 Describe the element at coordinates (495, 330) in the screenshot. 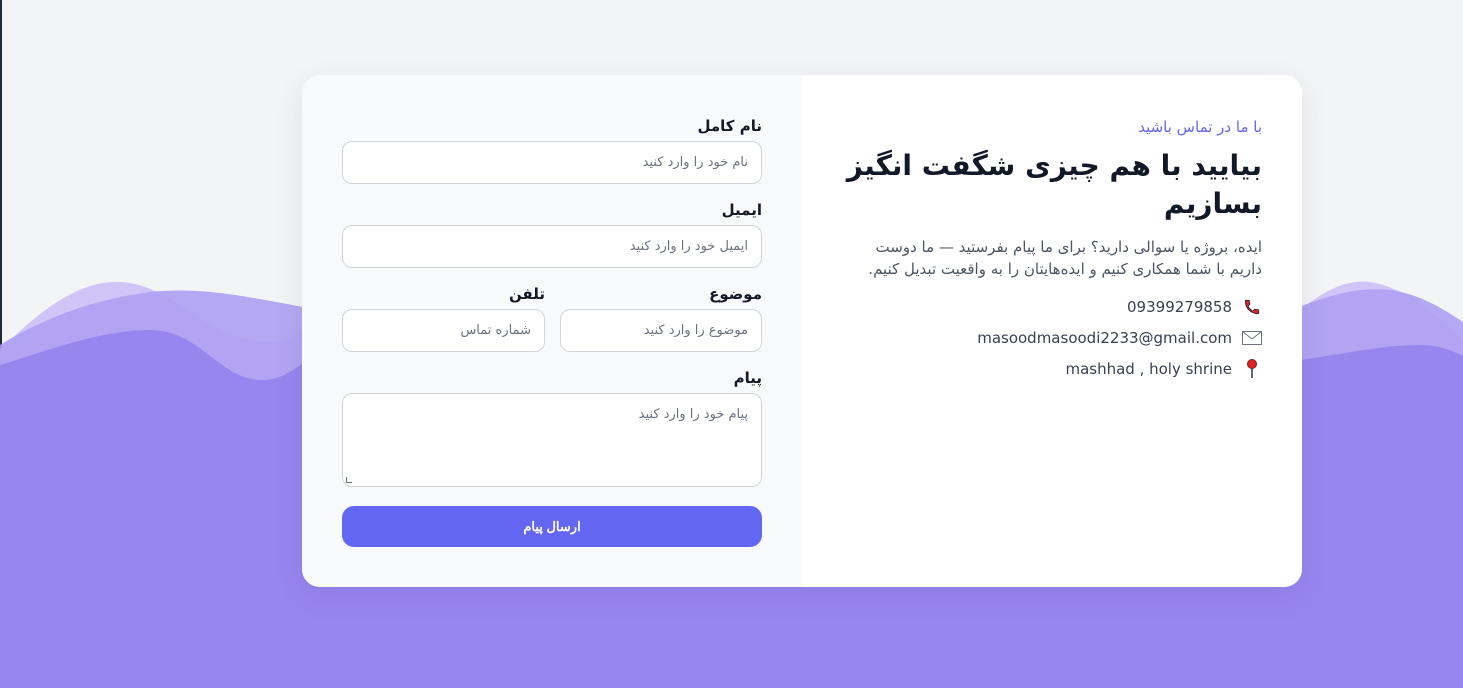

I see `phone-placeholder: شماره تماس` at that location.